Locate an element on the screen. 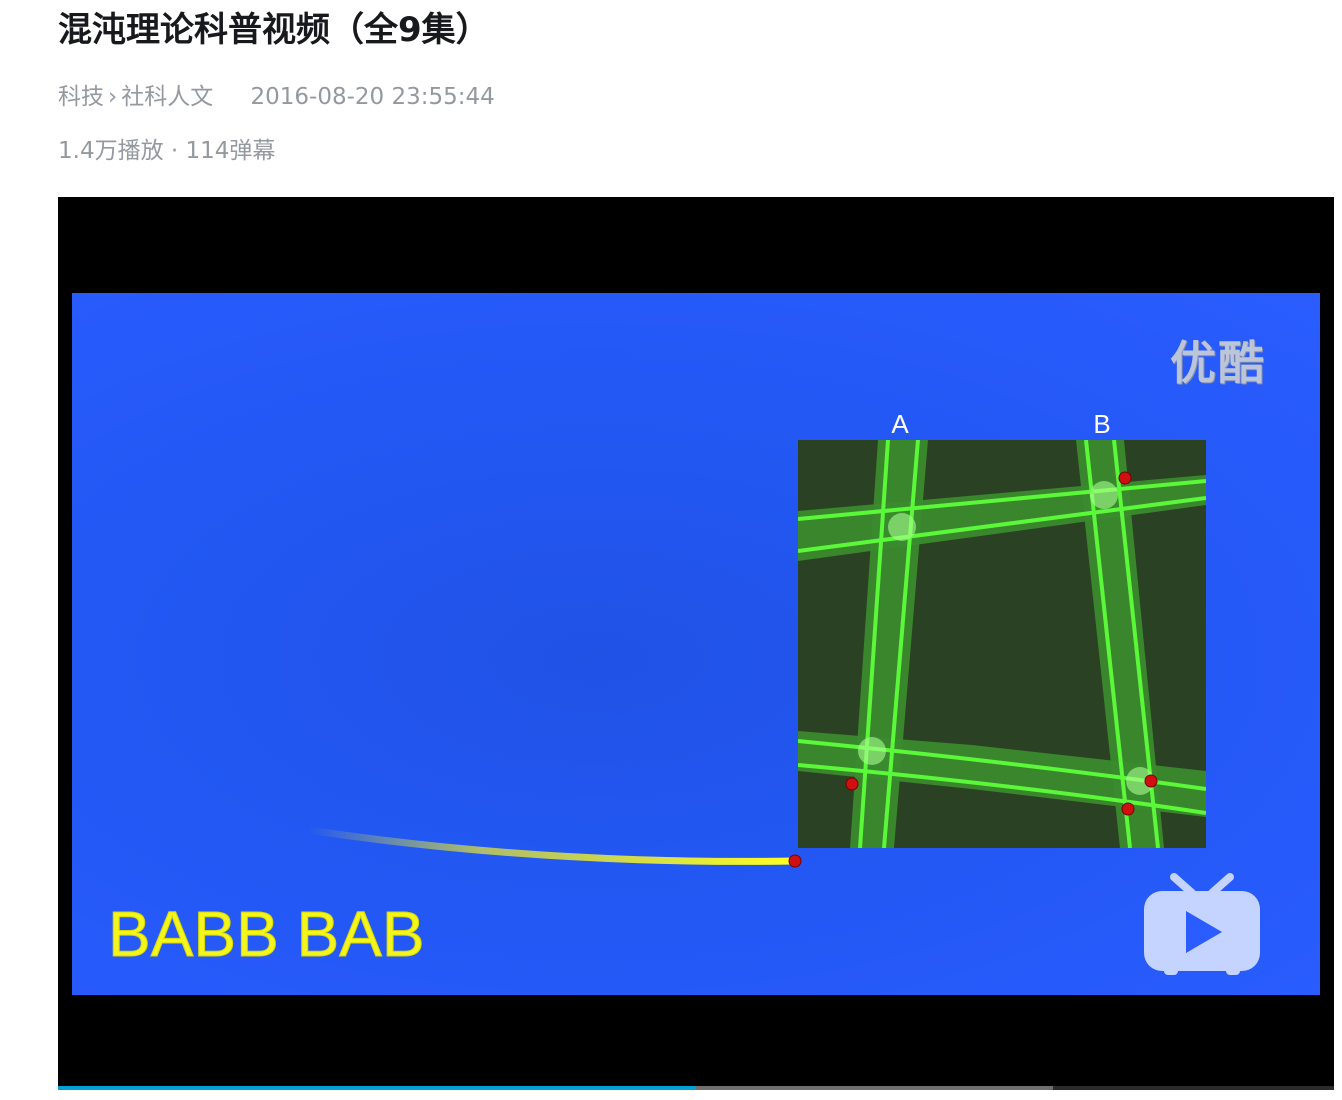 The height and width of the screenshot is (1100, 1342). bilibili-tv-play-icon is located at coordinates (1202, 925).